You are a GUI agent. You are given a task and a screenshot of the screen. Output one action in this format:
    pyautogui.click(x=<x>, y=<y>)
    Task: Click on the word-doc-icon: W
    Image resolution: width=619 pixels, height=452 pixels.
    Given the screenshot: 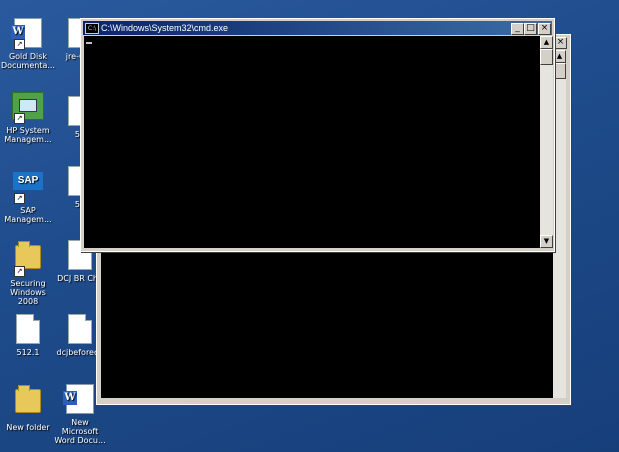 What is the action you would take?
    pyautogui.click(x=79, y=400)
    